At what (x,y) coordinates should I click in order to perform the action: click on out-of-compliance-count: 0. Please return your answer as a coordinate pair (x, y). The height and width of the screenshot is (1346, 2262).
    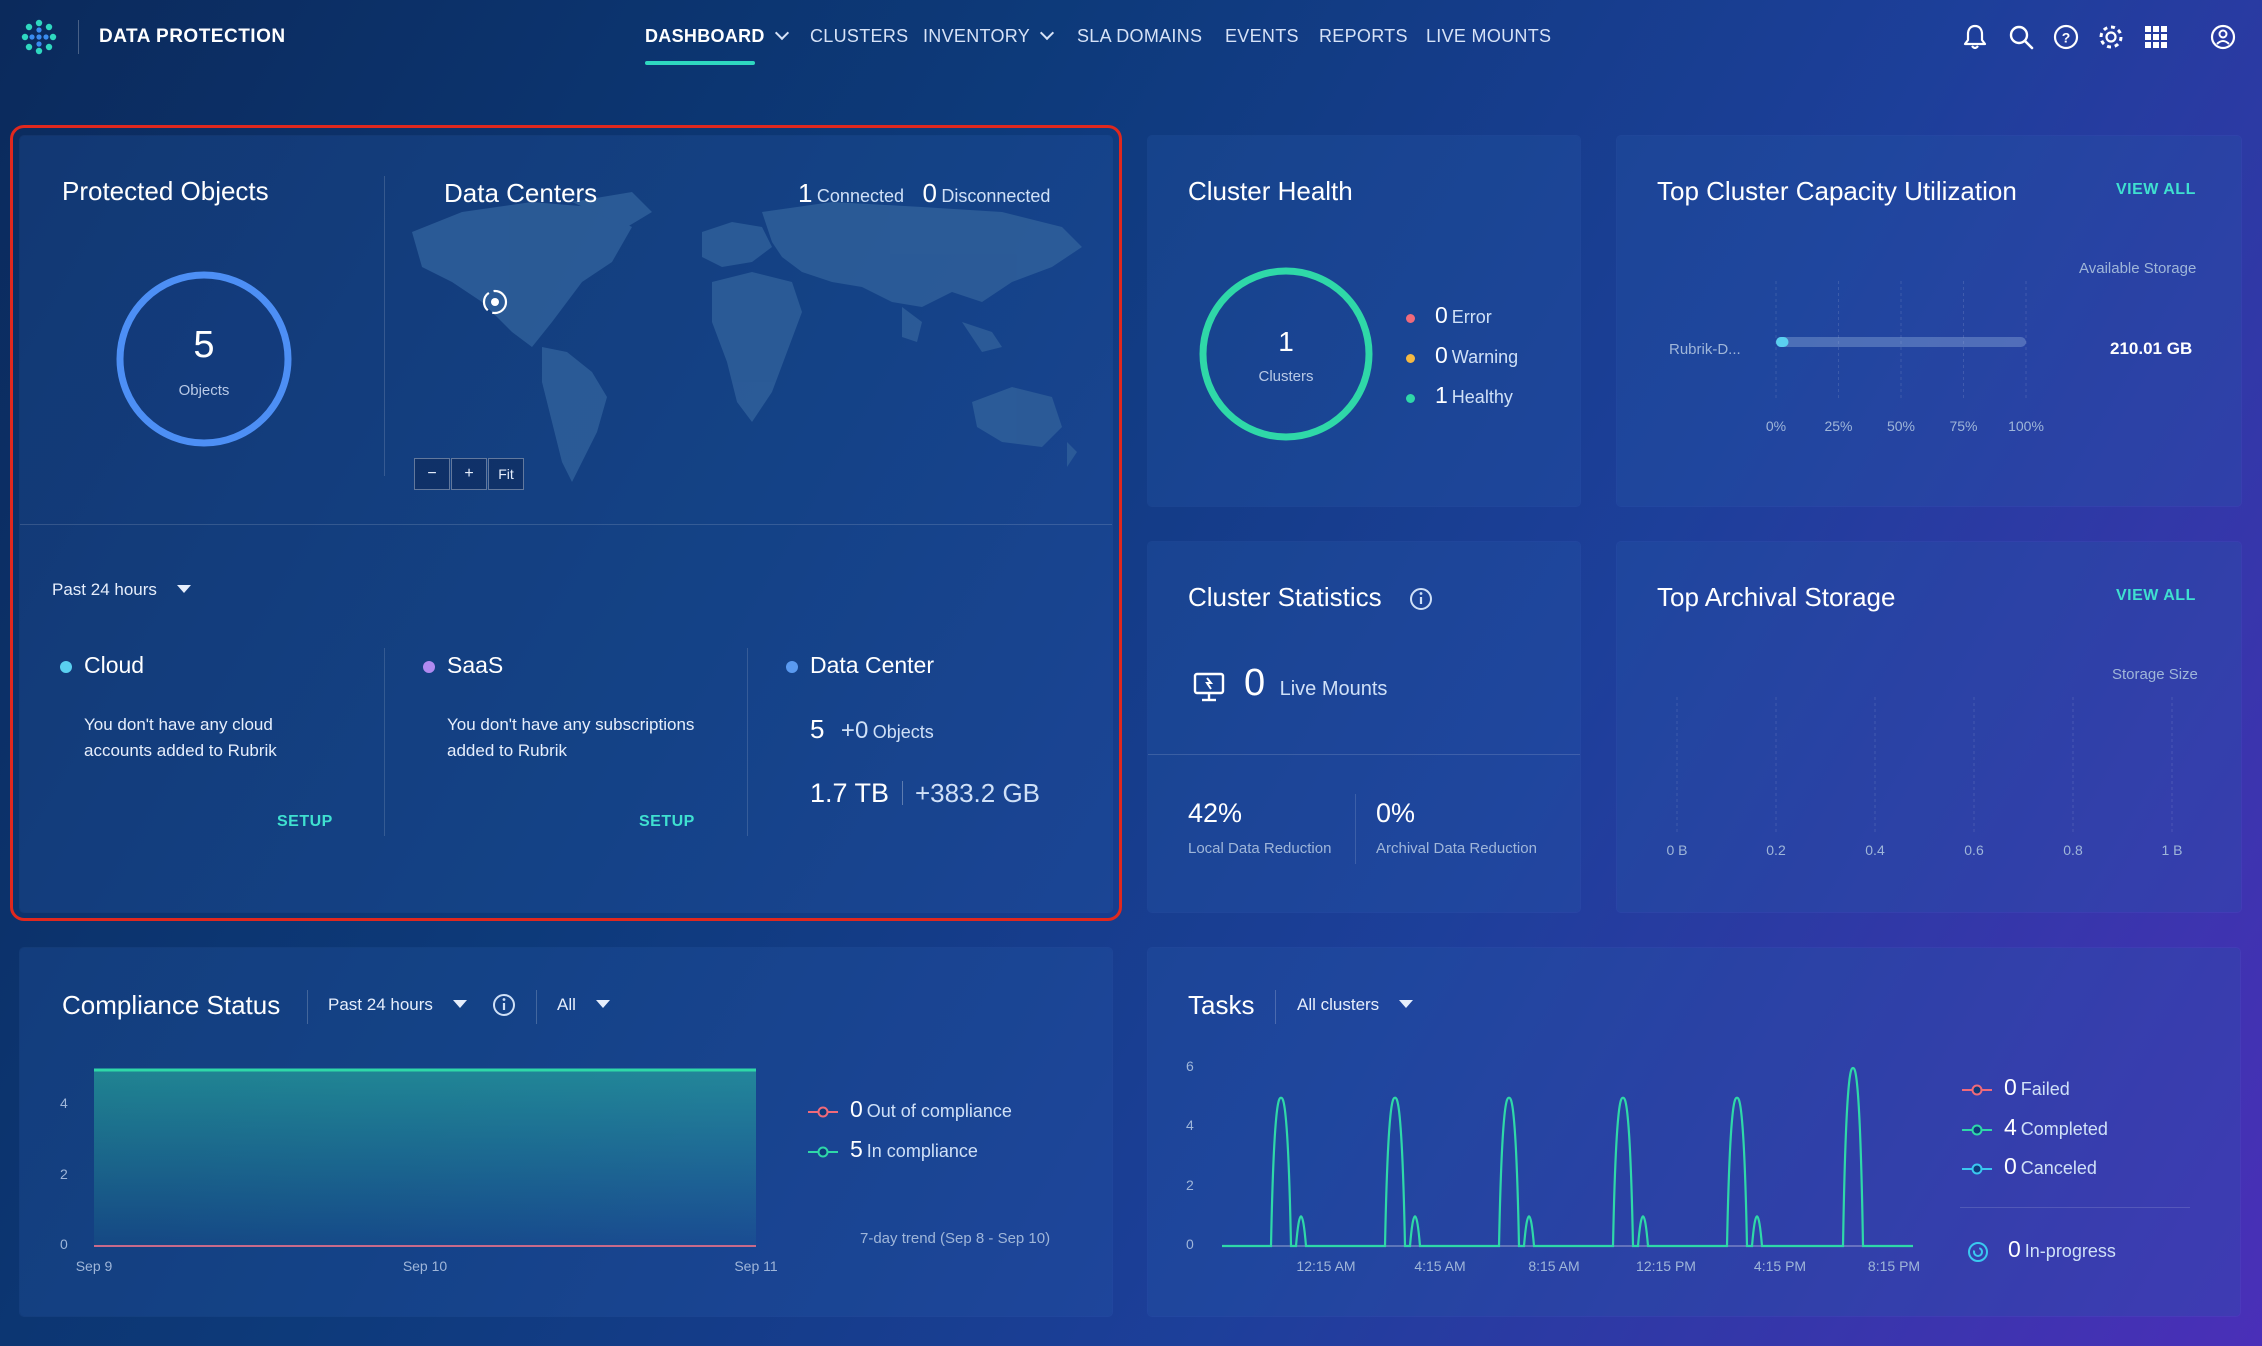
    Looking at the image, I should click on (856, 1109).